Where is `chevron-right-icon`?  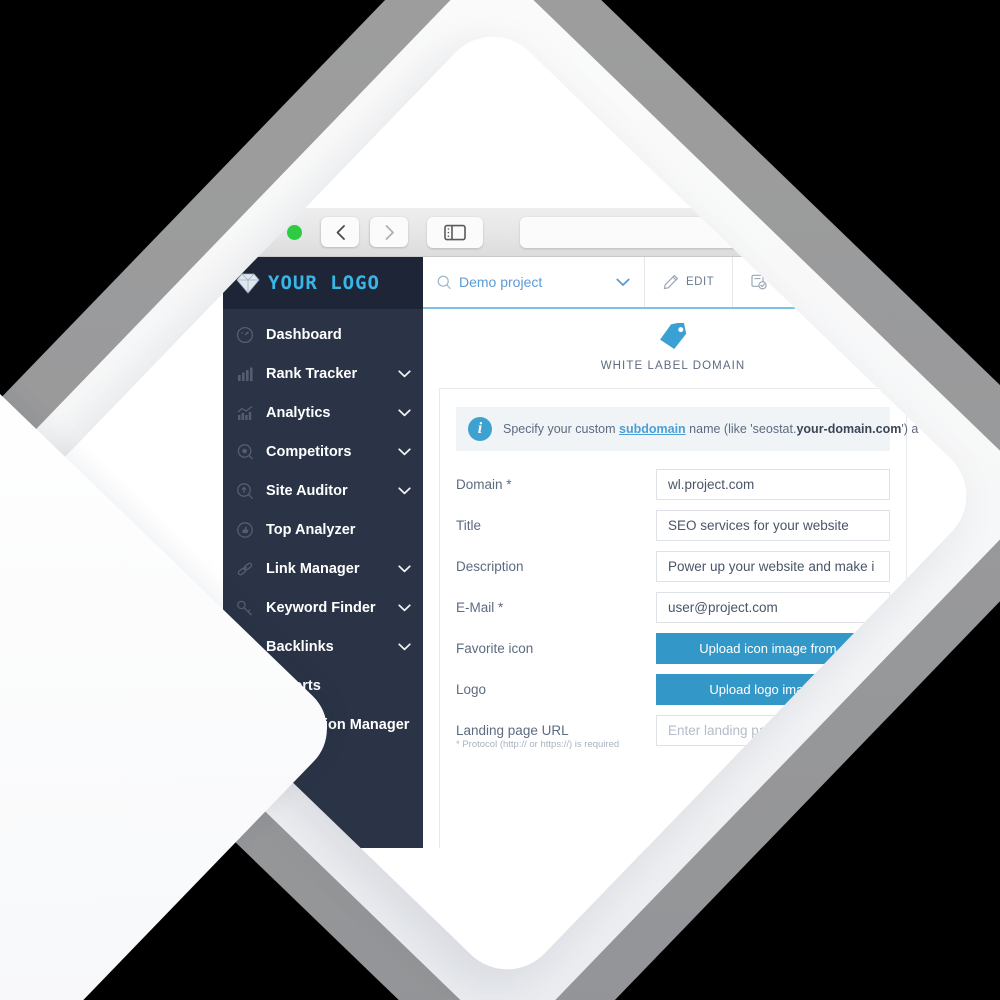 chevron-right-icon is located at coordinates (389, 232).